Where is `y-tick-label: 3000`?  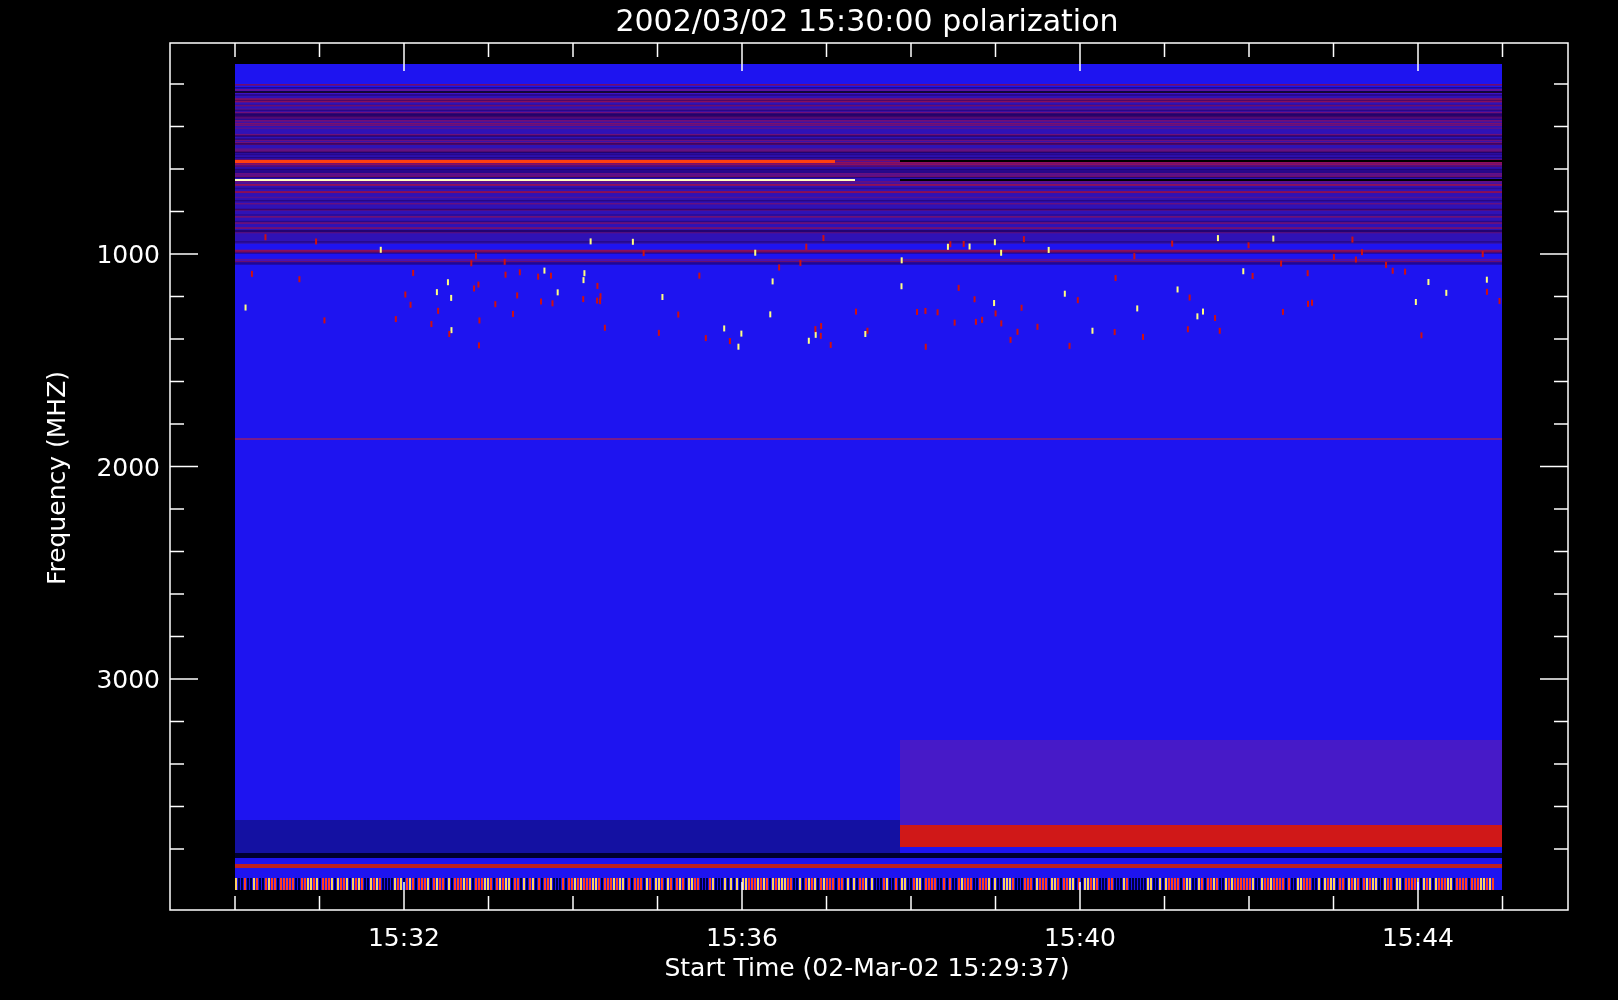
y-tick-label: 3000 is located at coordinates (128, 679).